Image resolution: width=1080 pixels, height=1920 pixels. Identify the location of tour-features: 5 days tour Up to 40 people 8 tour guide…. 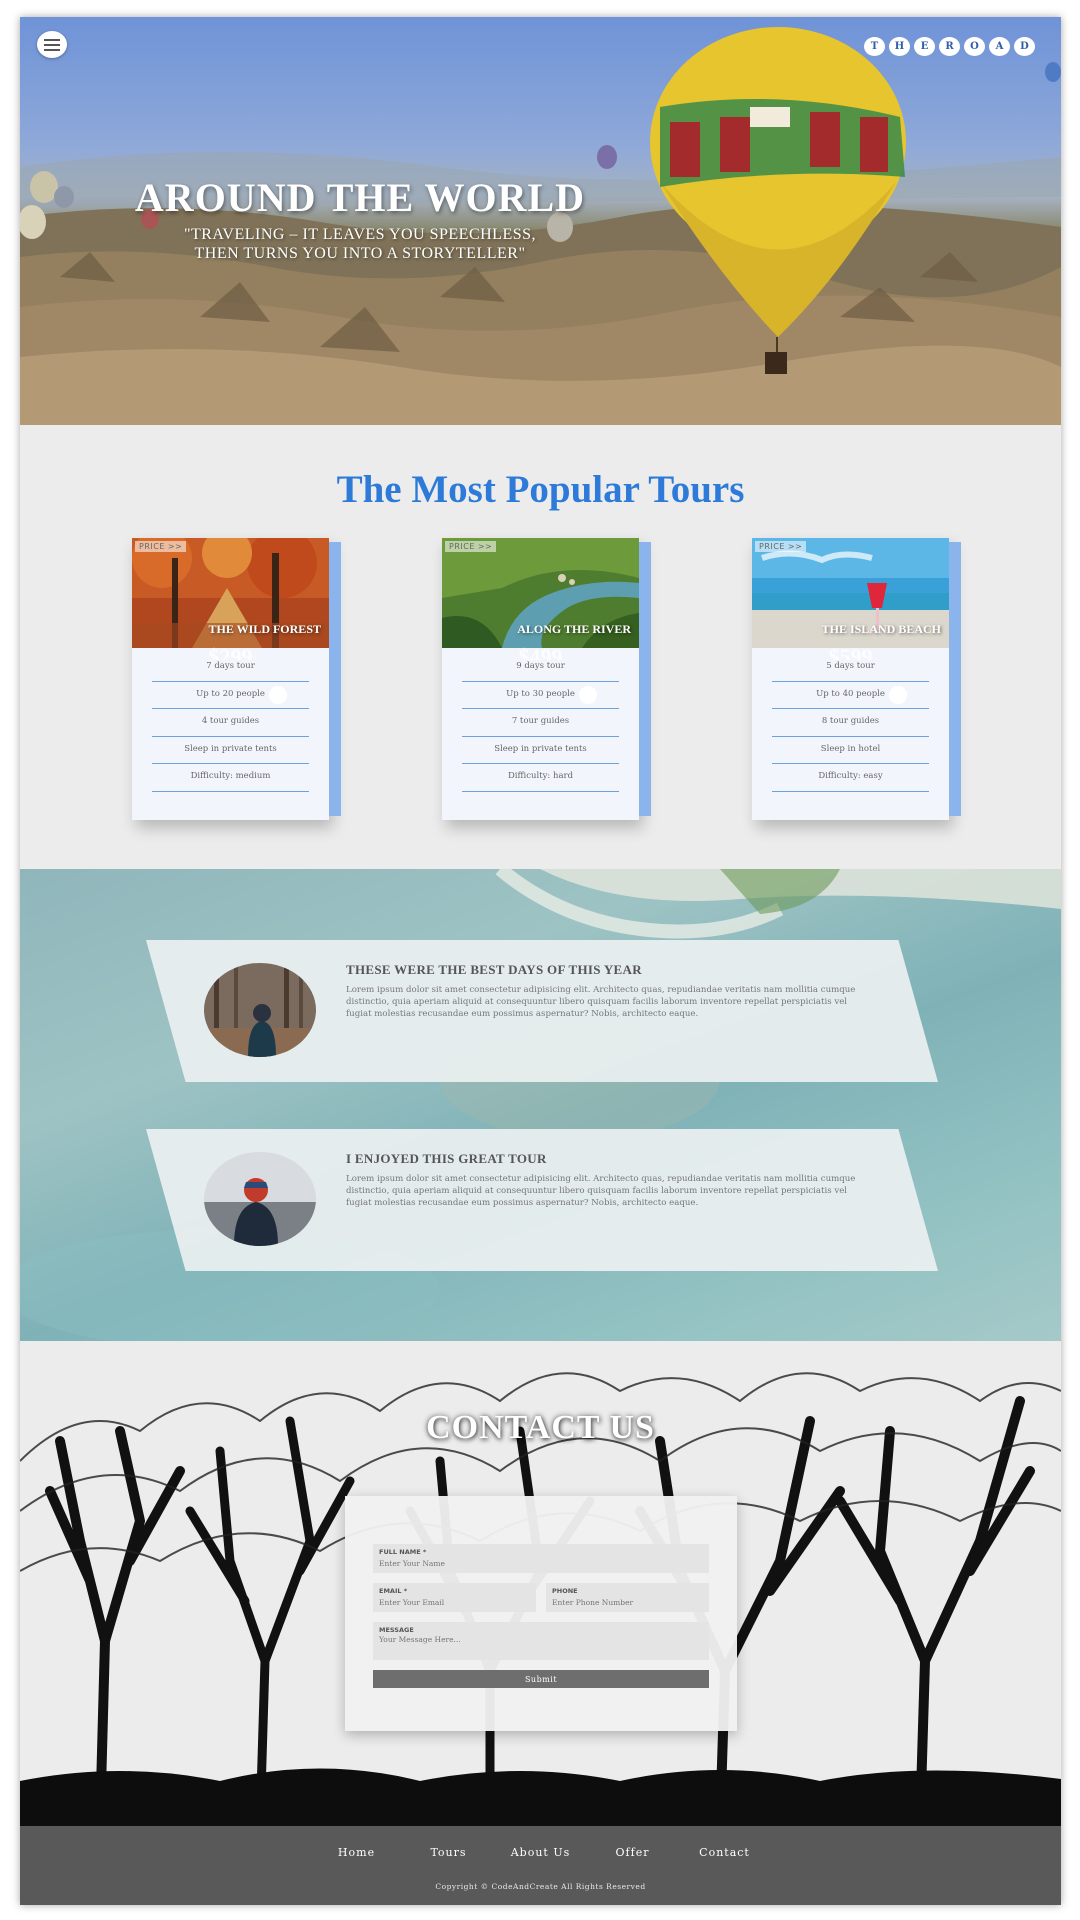
(850, 723).